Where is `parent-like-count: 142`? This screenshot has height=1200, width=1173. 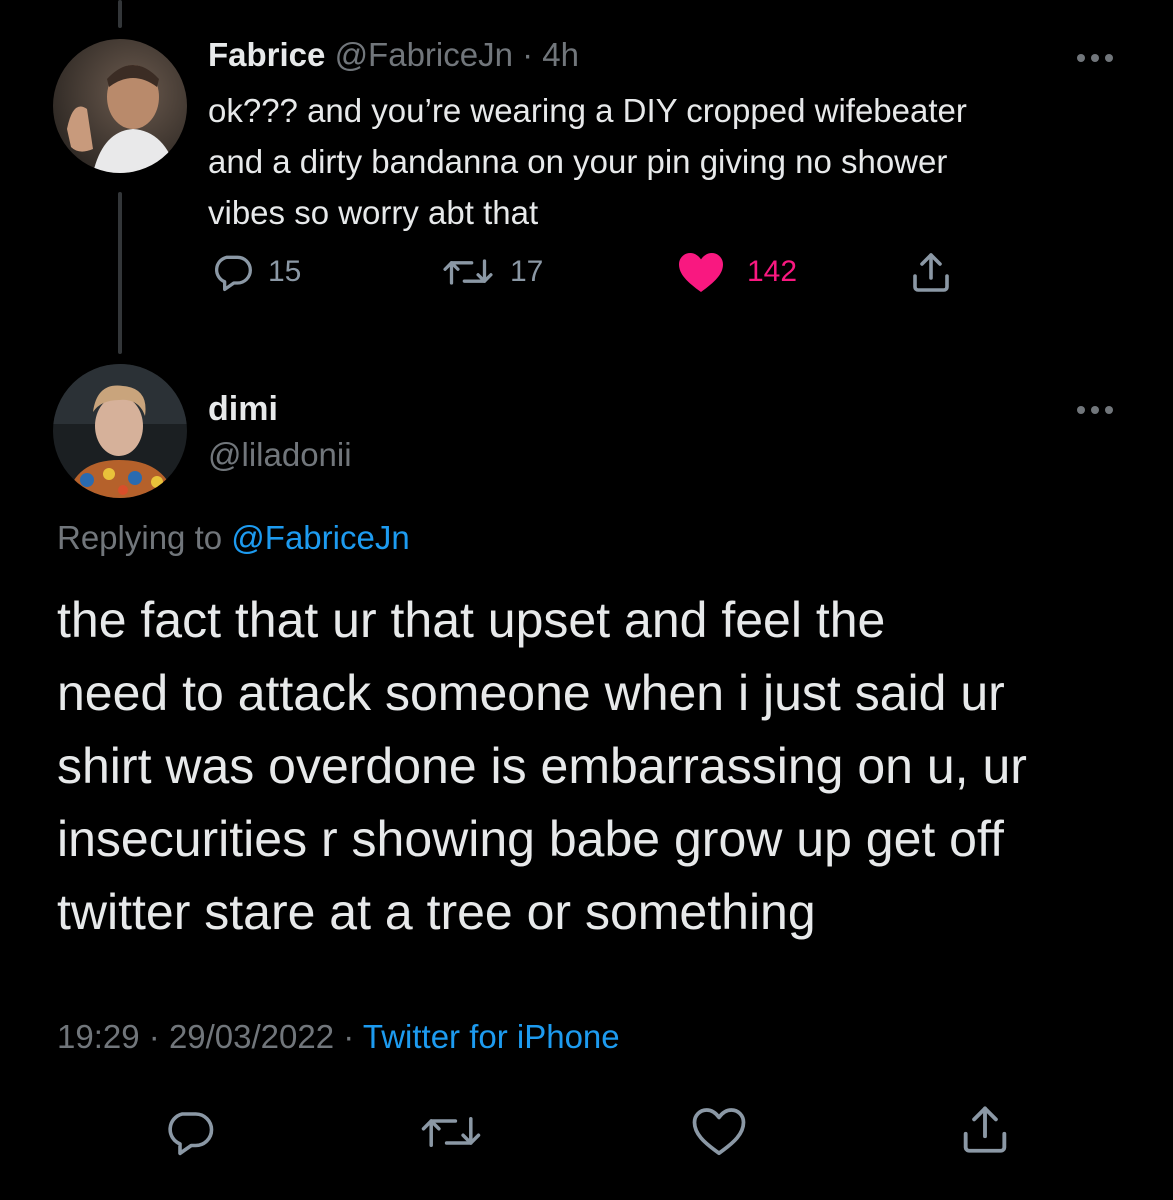 parent-like-count: 142 is located at coordinates (772, 271).